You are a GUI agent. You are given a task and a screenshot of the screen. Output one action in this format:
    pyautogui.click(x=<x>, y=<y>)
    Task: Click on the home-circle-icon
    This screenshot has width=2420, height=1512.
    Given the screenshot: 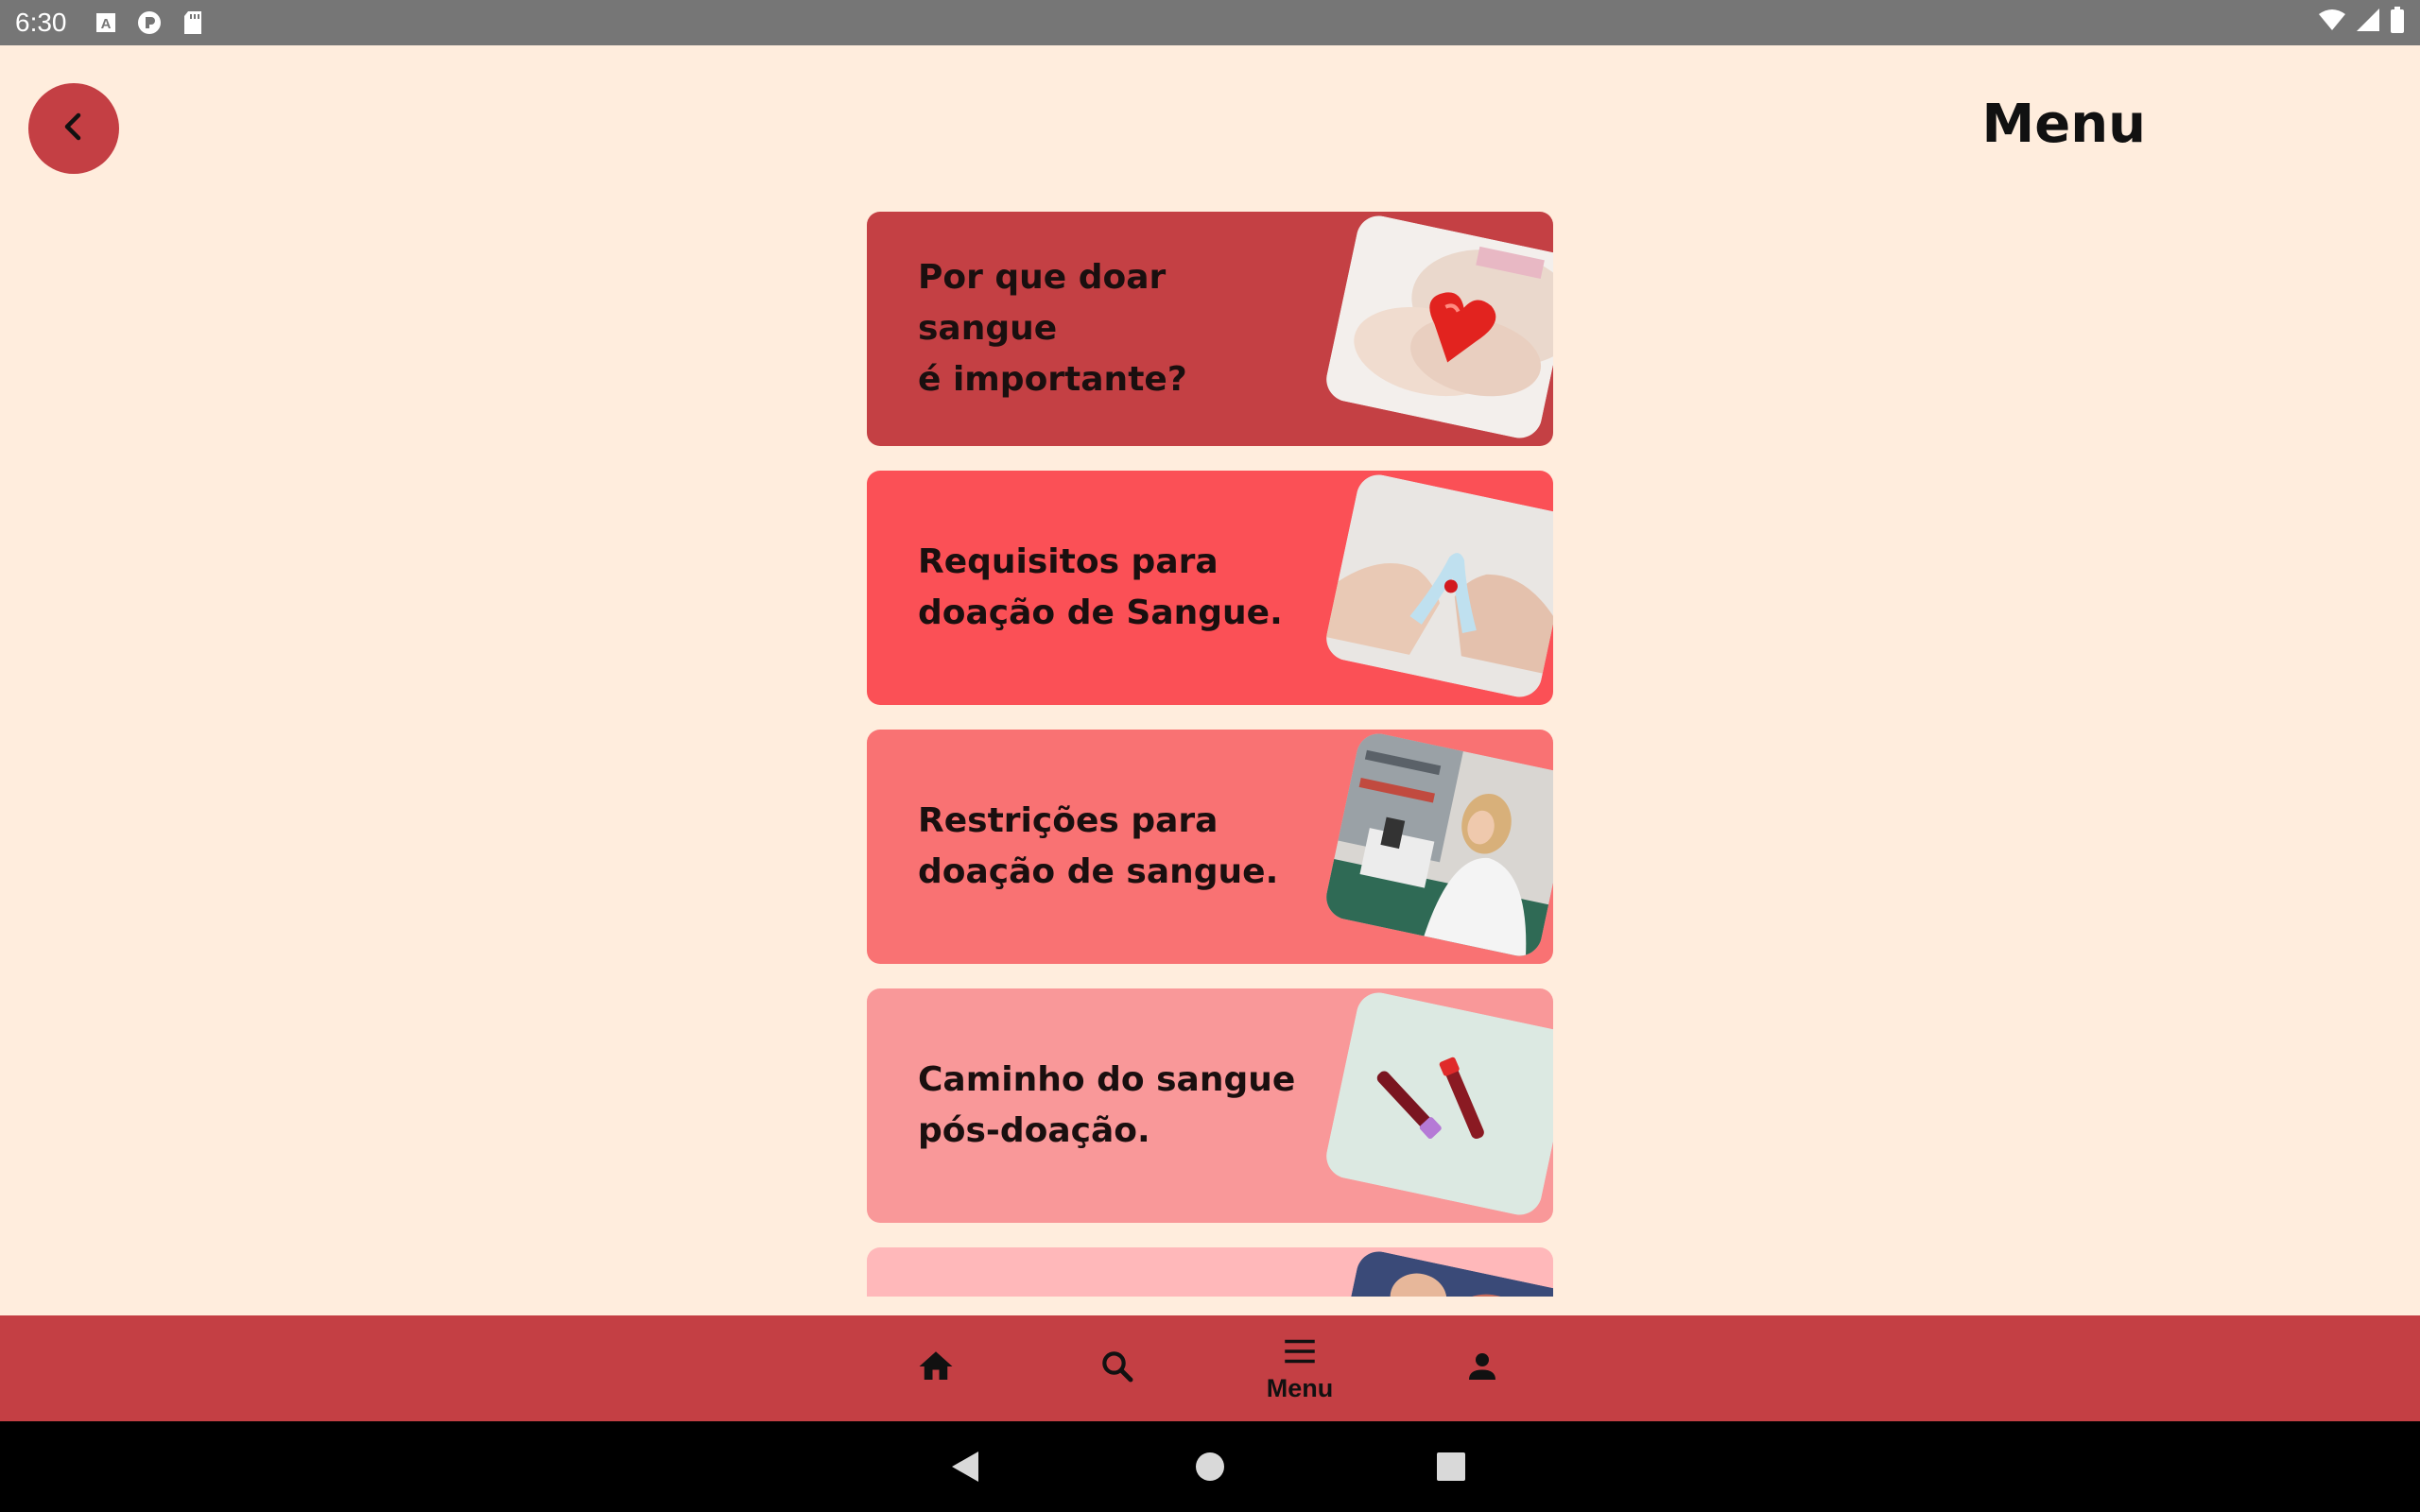 What is the action you would take?
    pyautogui.click(x=1210, y=1466)
    